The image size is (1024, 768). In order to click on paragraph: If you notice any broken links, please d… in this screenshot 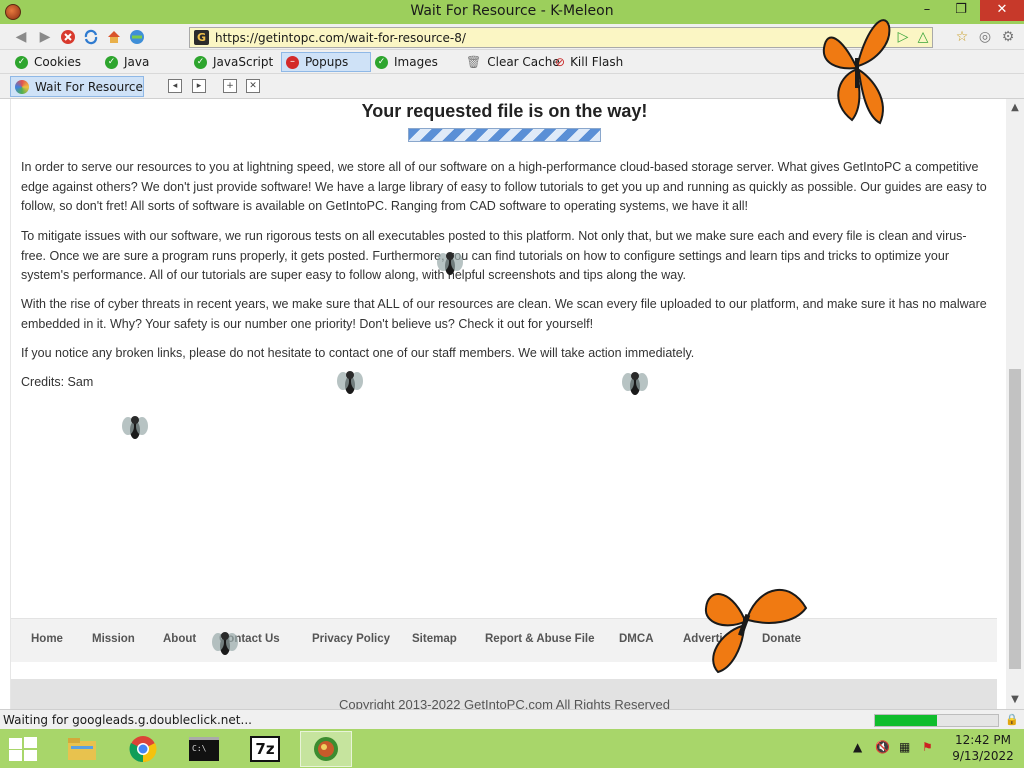, I will do `click(358, 353)`.